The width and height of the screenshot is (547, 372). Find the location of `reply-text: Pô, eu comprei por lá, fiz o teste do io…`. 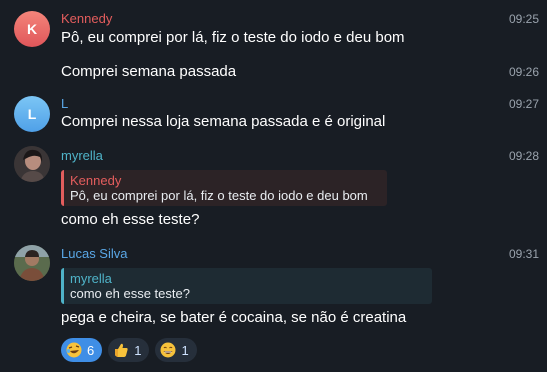

reply-text: Pô, eu comprei por lá, fiz o teste do io… is located at coordinates (219, 195).